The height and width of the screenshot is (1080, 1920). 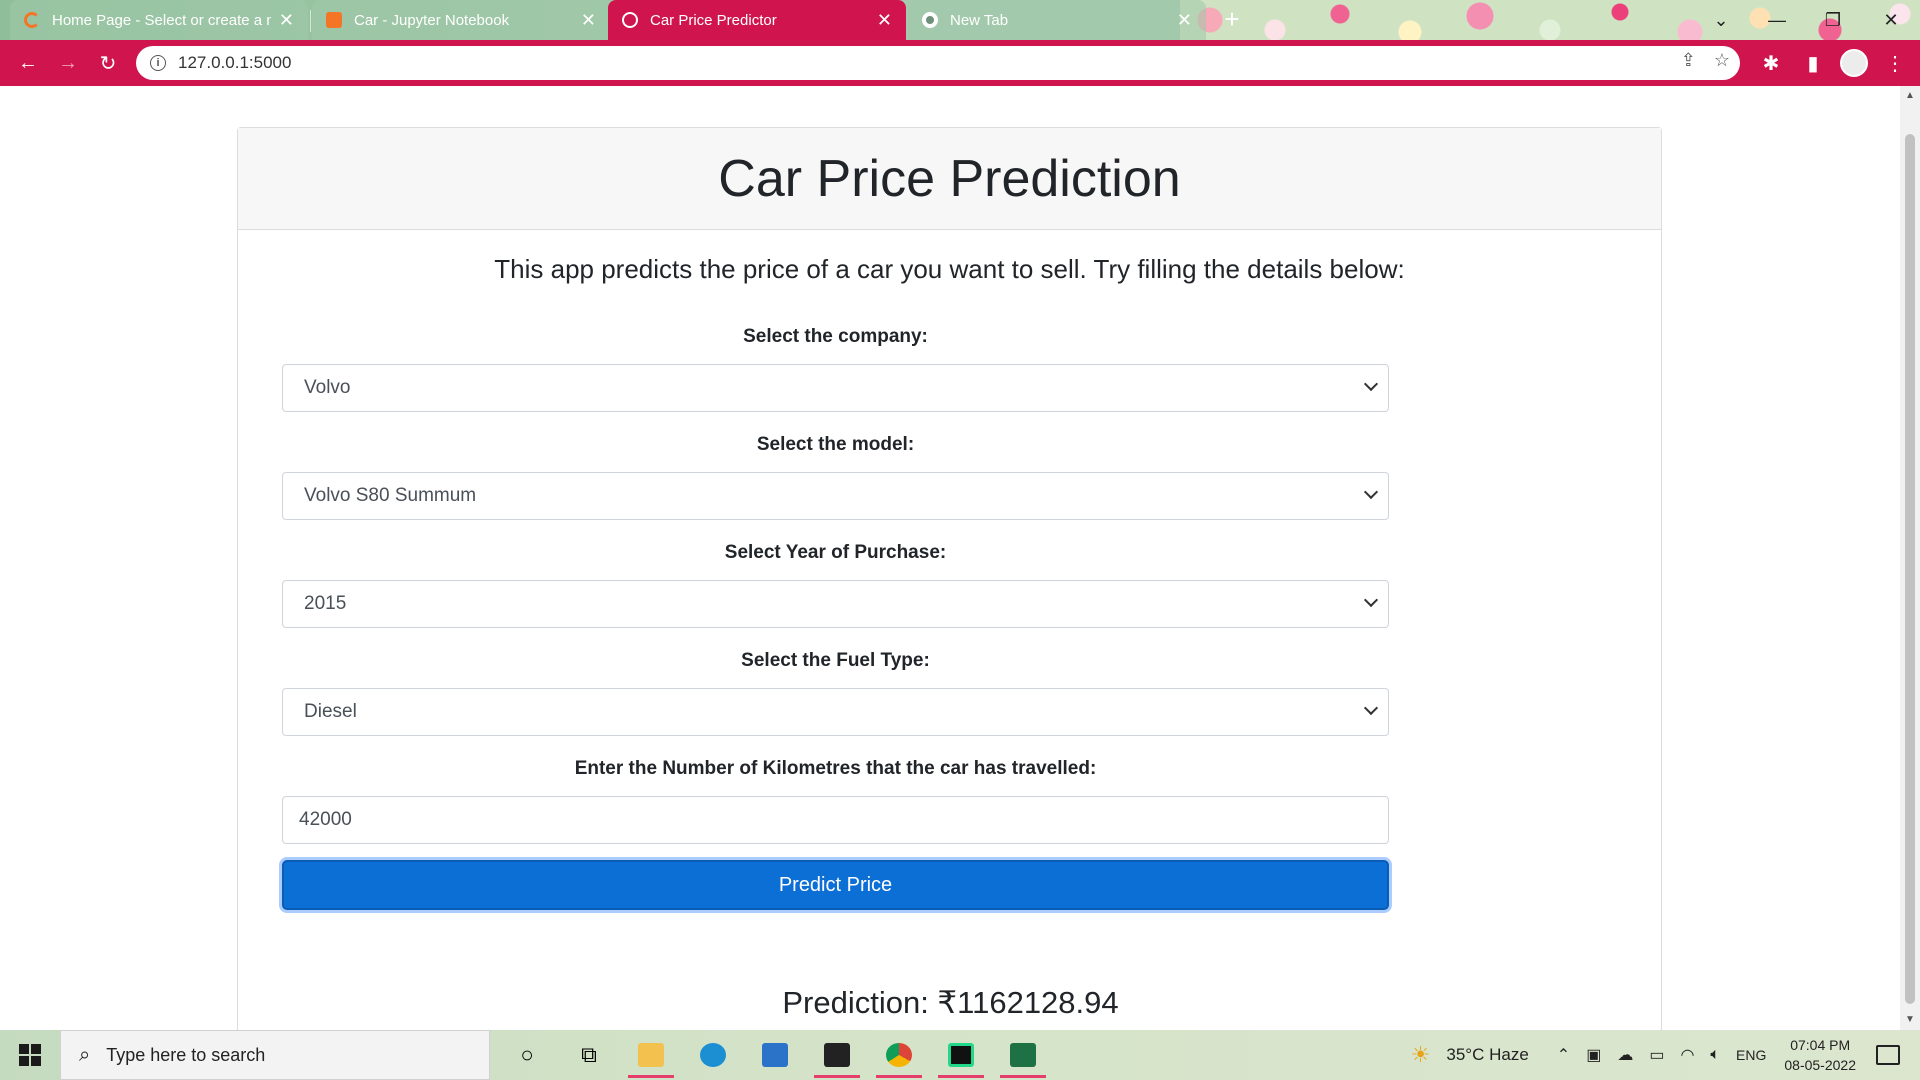 I want to click on info-icon: i, so click(x=158, y=63).